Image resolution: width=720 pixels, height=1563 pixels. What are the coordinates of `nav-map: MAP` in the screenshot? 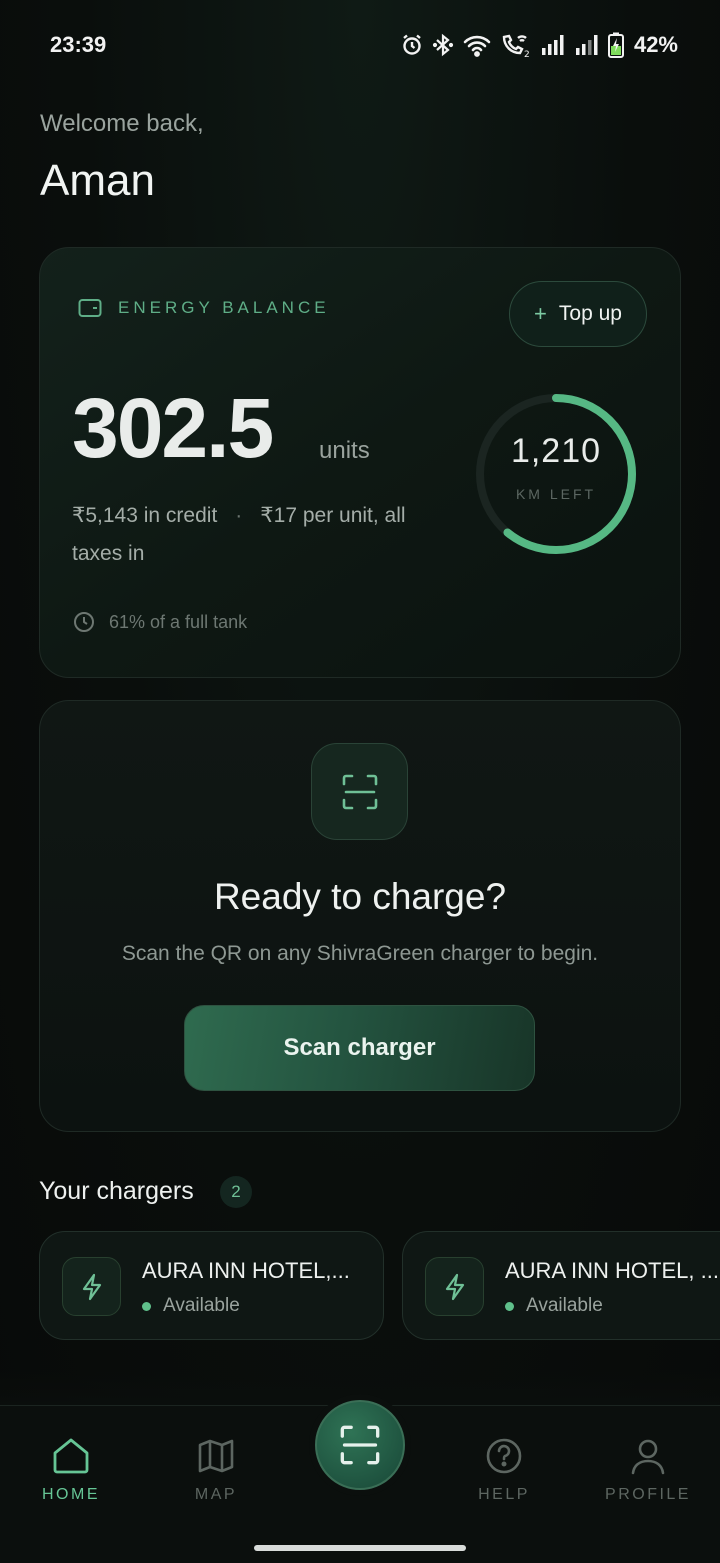 It's located at (216, 1470).